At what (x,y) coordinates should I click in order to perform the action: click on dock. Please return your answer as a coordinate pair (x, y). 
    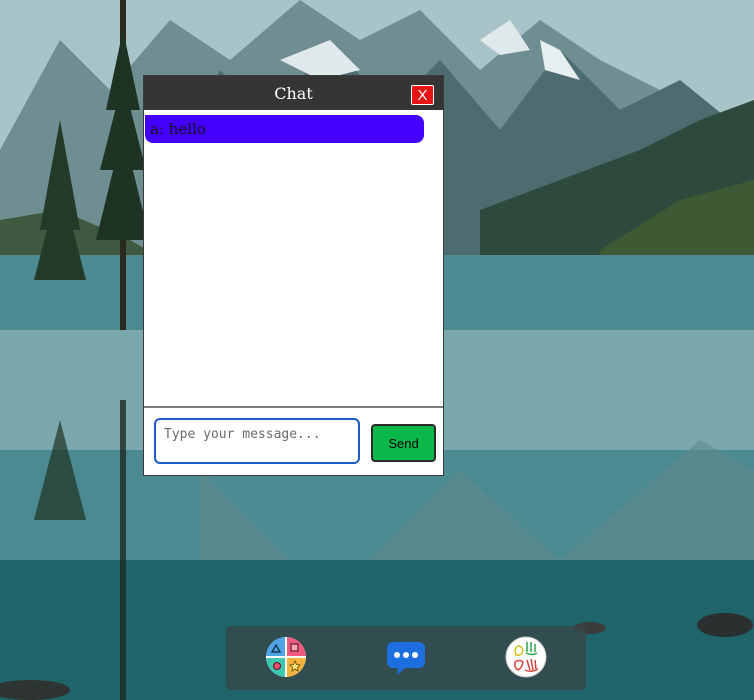
    Looking at the image, I should click on (406, 658).